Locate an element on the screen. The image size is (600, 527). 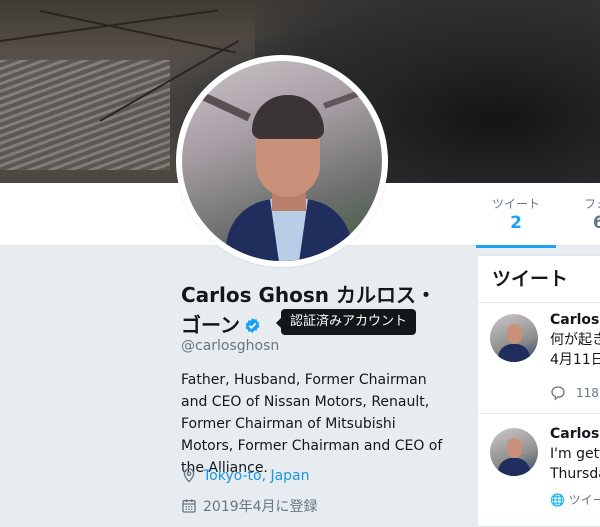
avatar-photo is located at coordinates (282, 161).